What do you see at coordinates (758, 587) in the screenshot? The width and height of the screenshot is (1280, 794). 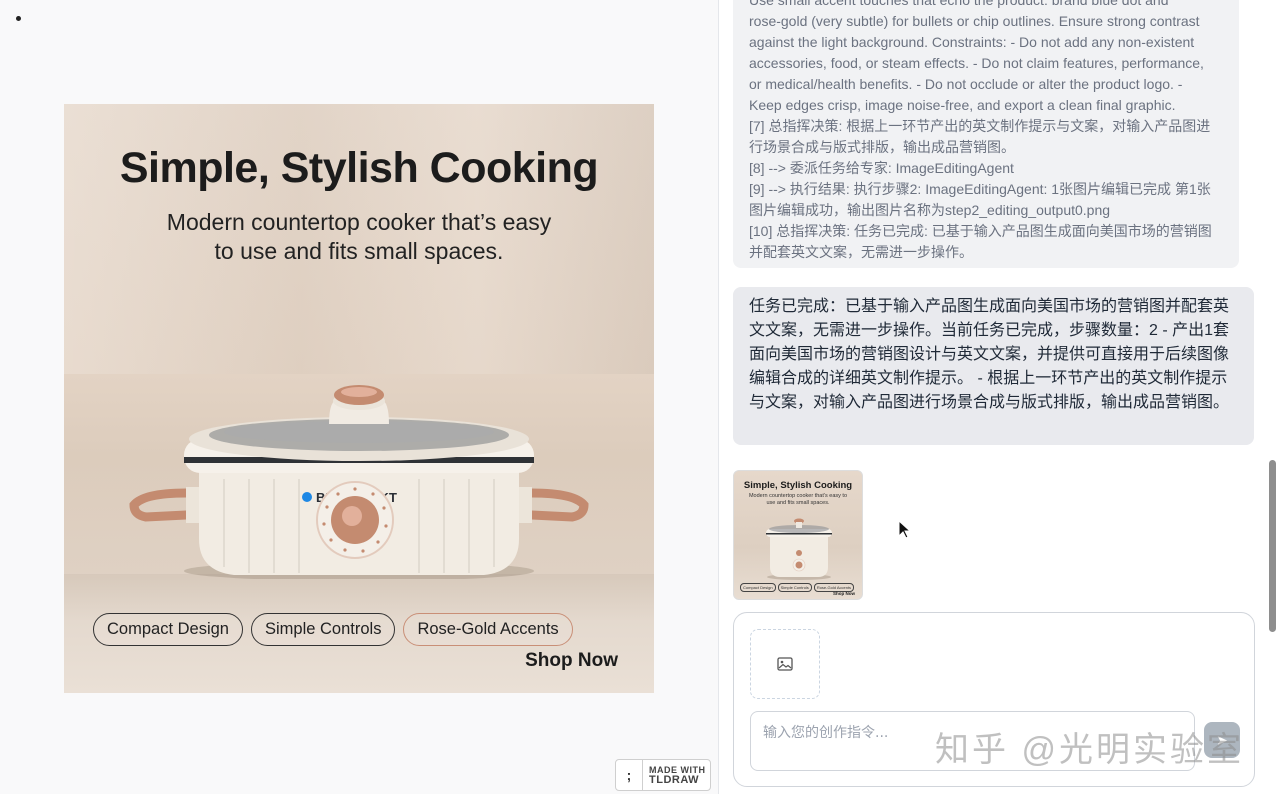 I see `thumbnail-chip: Compact Design` at bounding box center [758, 587].